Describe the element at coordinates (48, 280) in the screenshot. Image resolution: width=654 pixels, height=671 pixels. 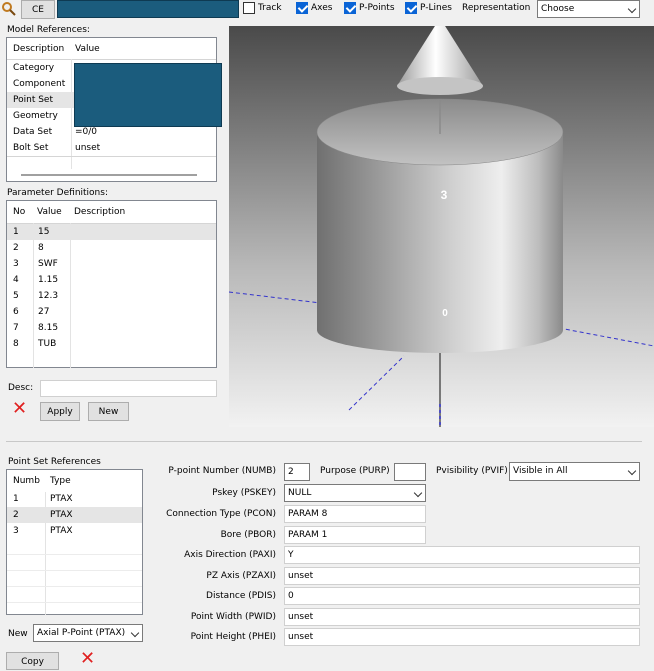
I see `row-value: 1.15` at that location.